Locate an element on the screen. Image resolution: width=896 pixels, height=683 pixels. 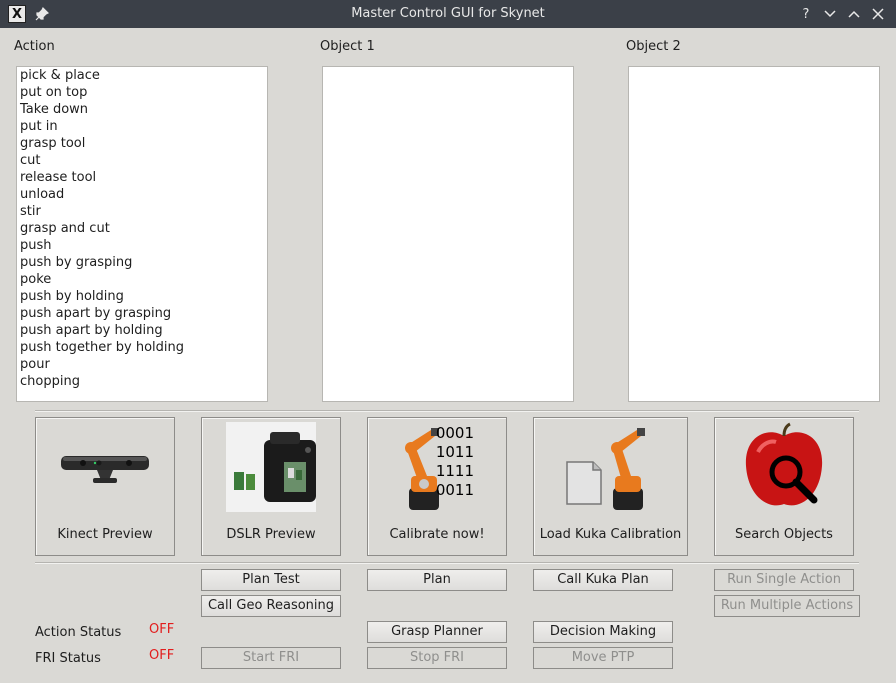
maximize-icon is located at coordinates (854, 14).